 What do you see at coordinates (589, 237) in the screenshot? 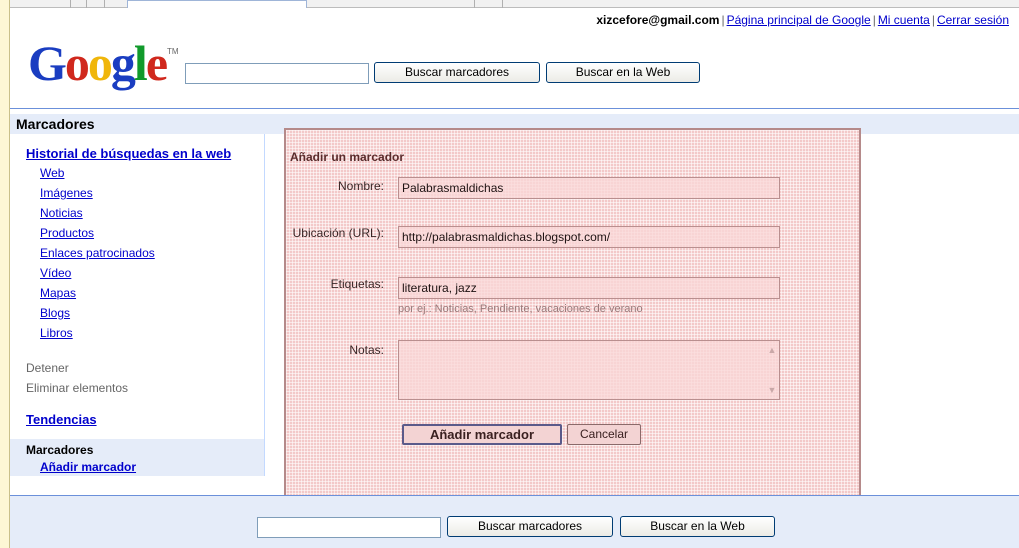
I see `url-field: http://palabrasmaldichas.blogspot.com/` at bounding box center [589, 237].